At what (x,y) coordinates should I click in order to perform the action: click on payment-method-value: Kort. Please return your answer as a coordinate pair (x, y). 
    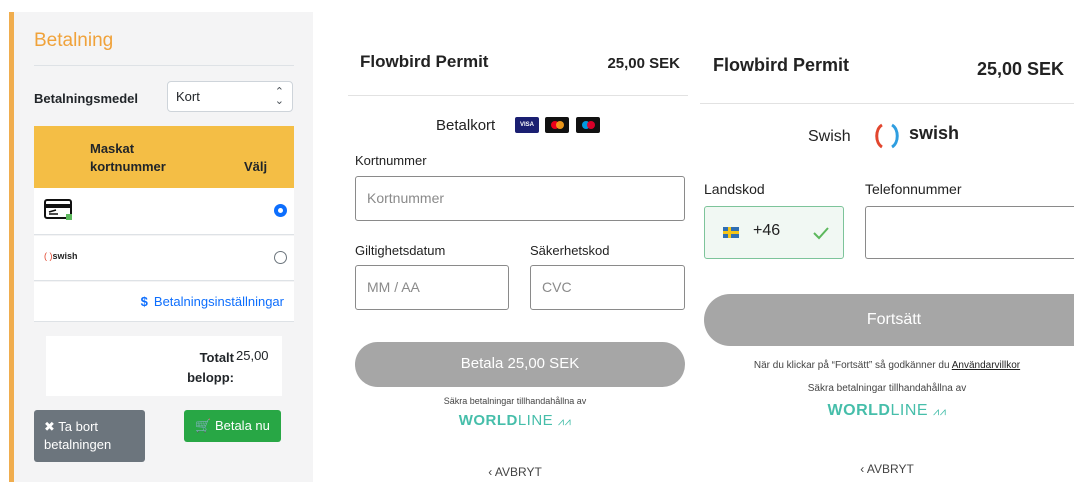
    Looking at the image, I should click on (188, 96).